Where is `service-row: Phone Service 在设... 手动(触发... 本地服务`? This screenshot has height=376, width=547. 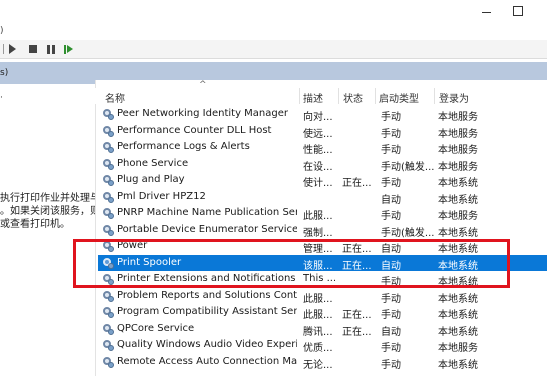 service-row: Phone Service 在设... 手动(触发... 本地服务 is located at coordinates (322, 164).